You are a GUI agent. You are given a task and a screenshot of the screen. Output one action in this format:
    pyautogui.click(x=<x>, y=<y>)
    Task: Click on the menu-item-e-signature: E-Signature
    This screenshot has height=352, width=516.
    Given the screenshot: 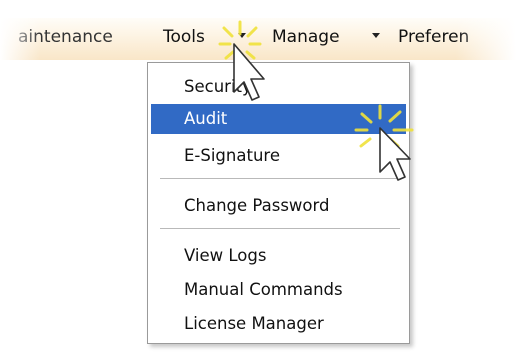 What is the action you would take?
    pyautogui.click(x=278, y=156)
    